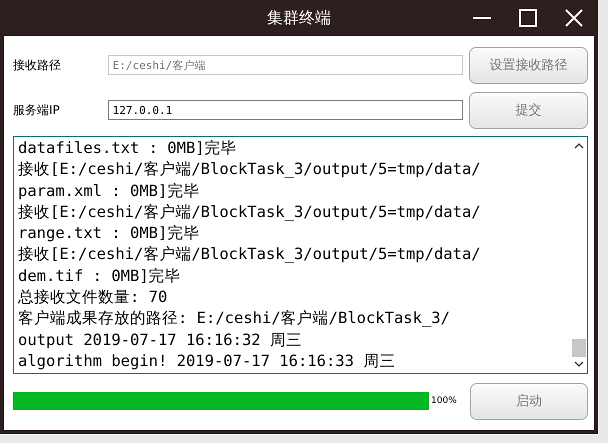 The width and height of the screenshot is (608, 443). I want to click on field-label: 接收路径, so click(37, 65).